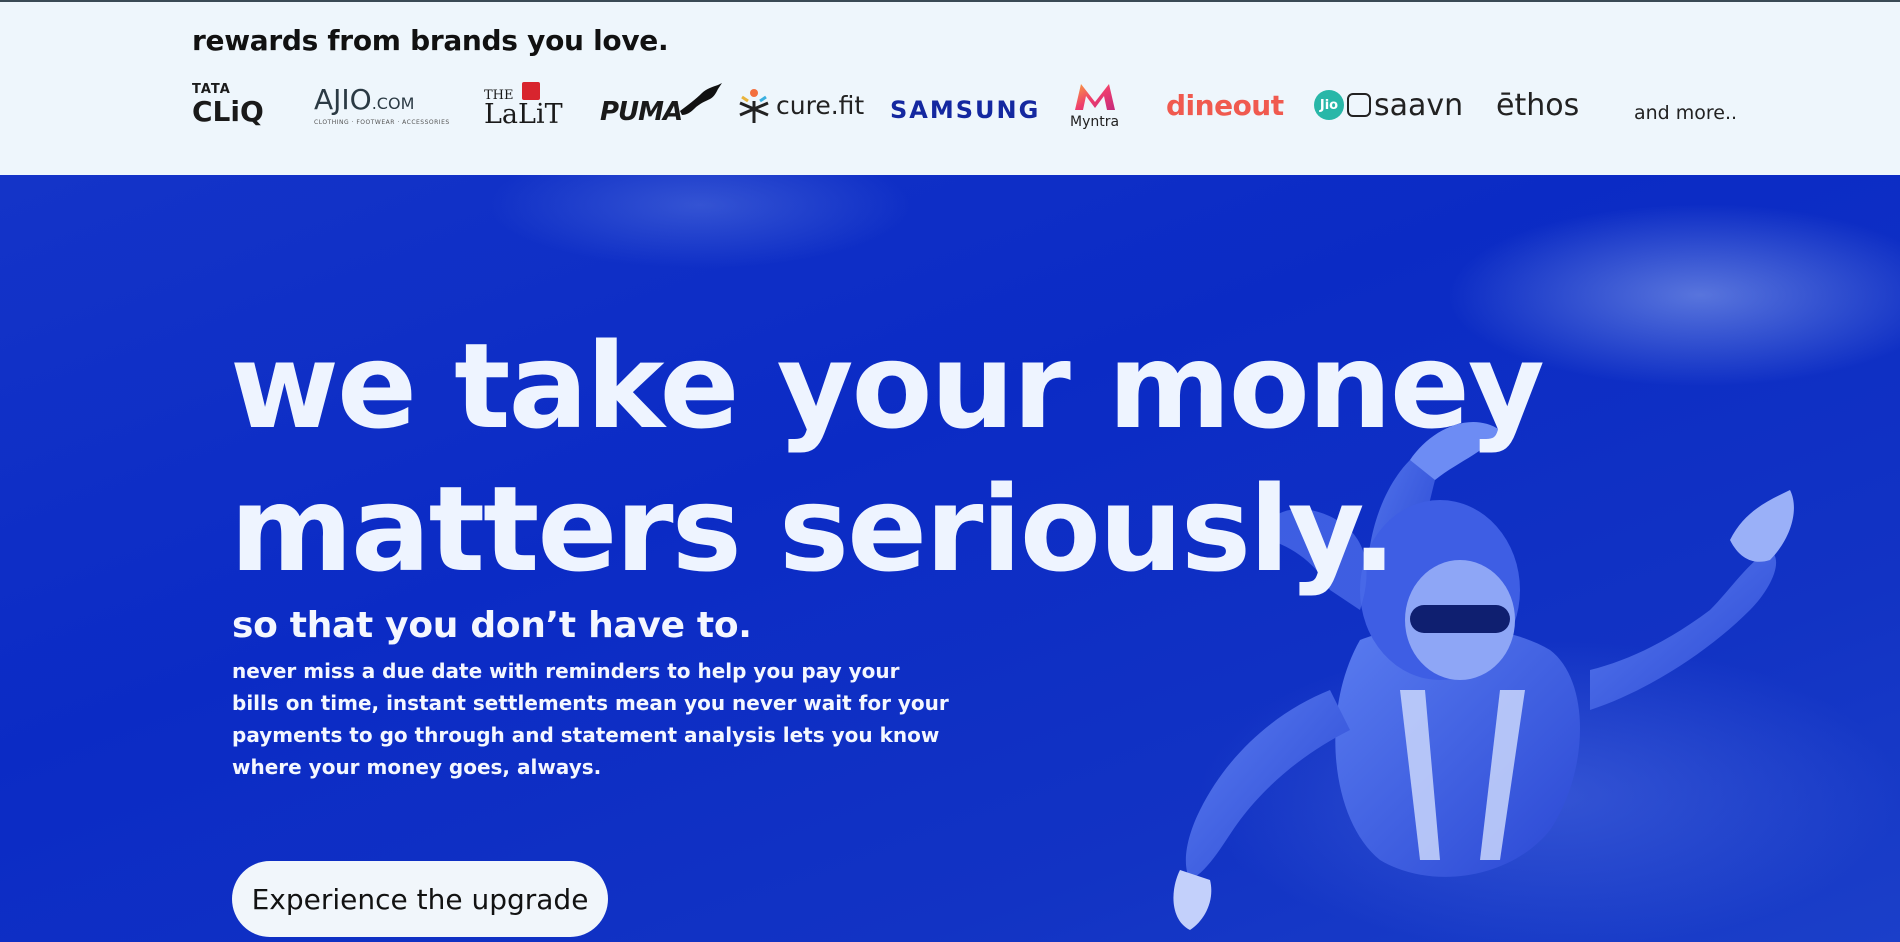 This screenshot has width=1900, height=942. What do you see at coordinates (1094, 97) in the screenshot?
I see `myntra-m-icon` at bounding box center [1094, 97].